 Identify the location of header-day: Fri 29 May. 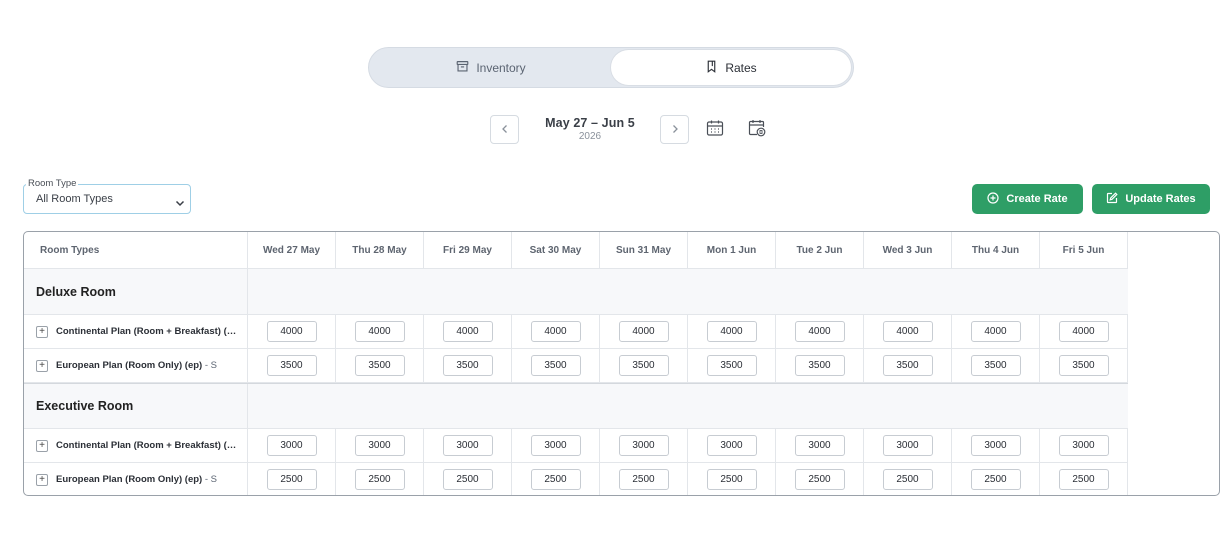
(468, 250).